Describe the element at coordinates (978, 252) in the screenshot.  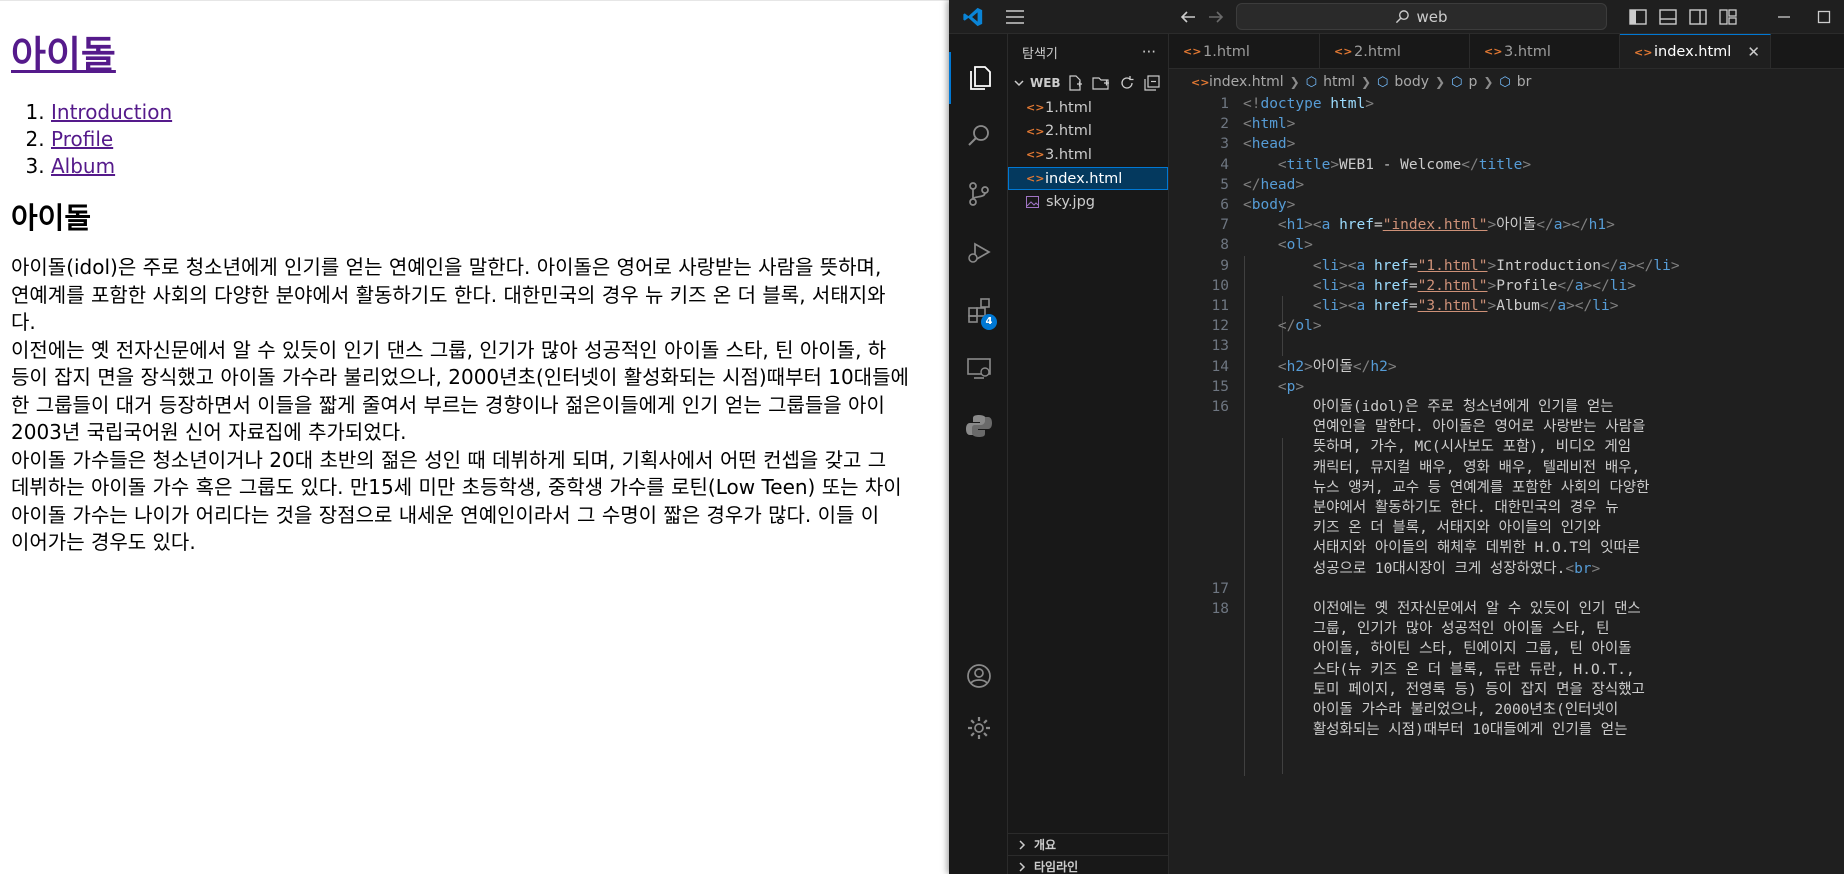
I see `run-debug-icon` at that location.